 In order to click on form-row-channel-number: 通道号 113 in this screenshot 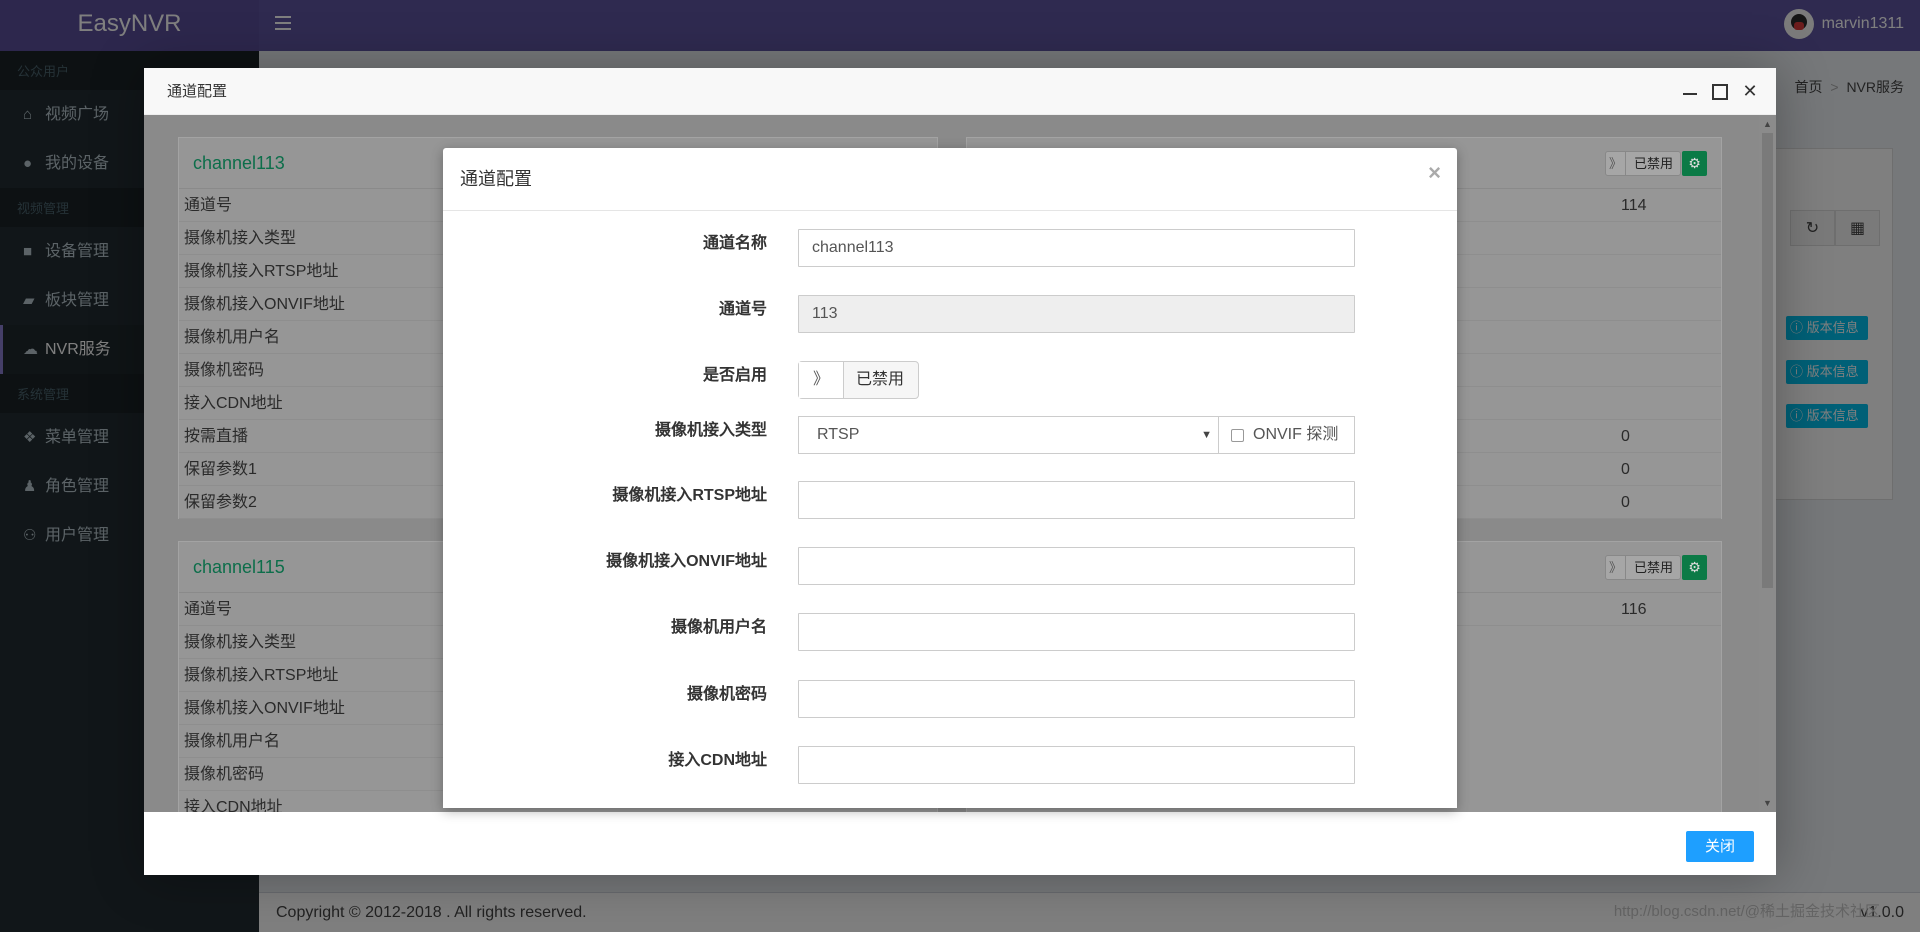, I will do `click(950, 314)`.